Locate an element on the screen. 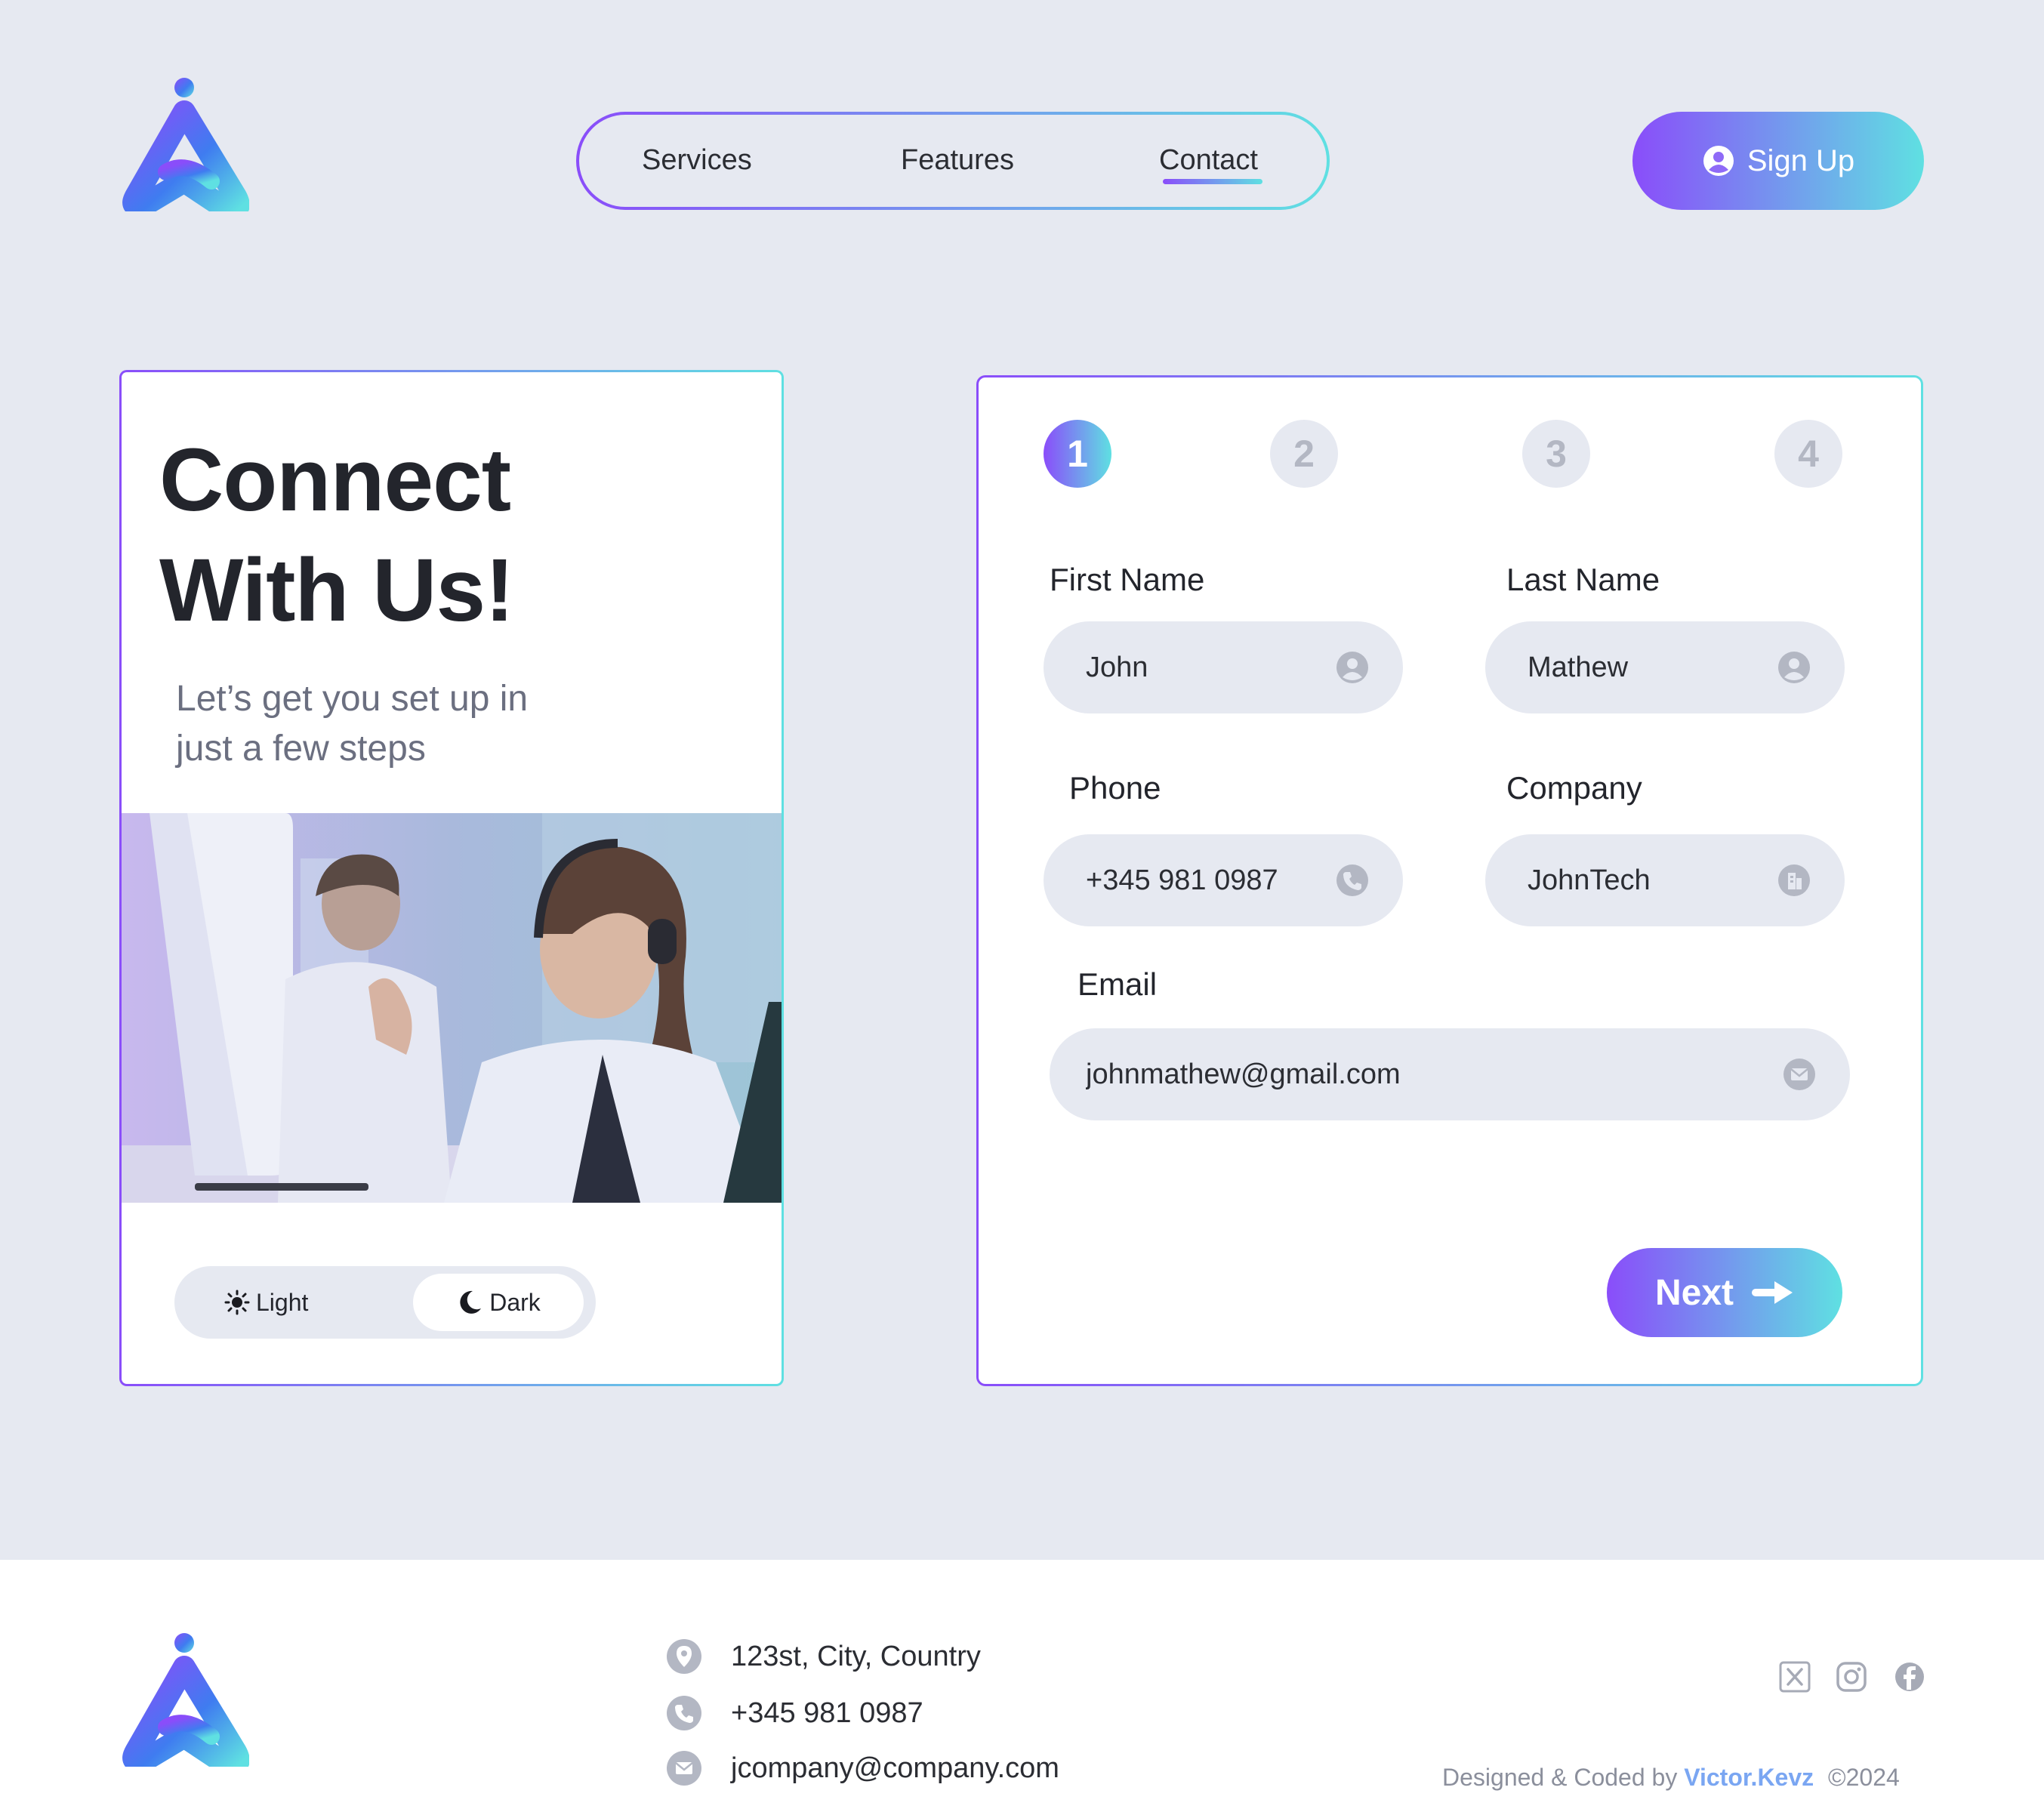  building-icon is located at coordinates (1794, 880).